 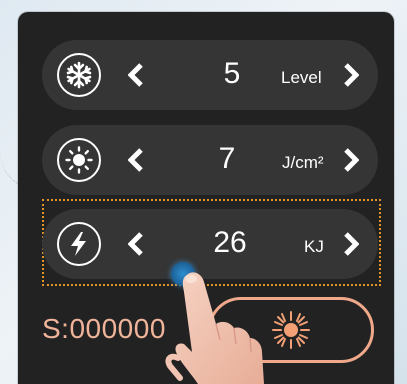 I want to click on decrease-cooling-button, so click(x=136, y=75).